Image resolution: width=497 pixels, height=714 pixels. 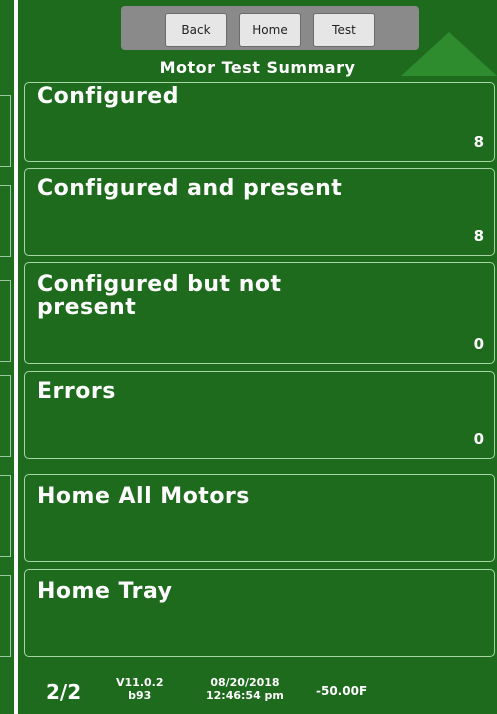 I want to click on item-label: Errors, so click(x=76, y=391).